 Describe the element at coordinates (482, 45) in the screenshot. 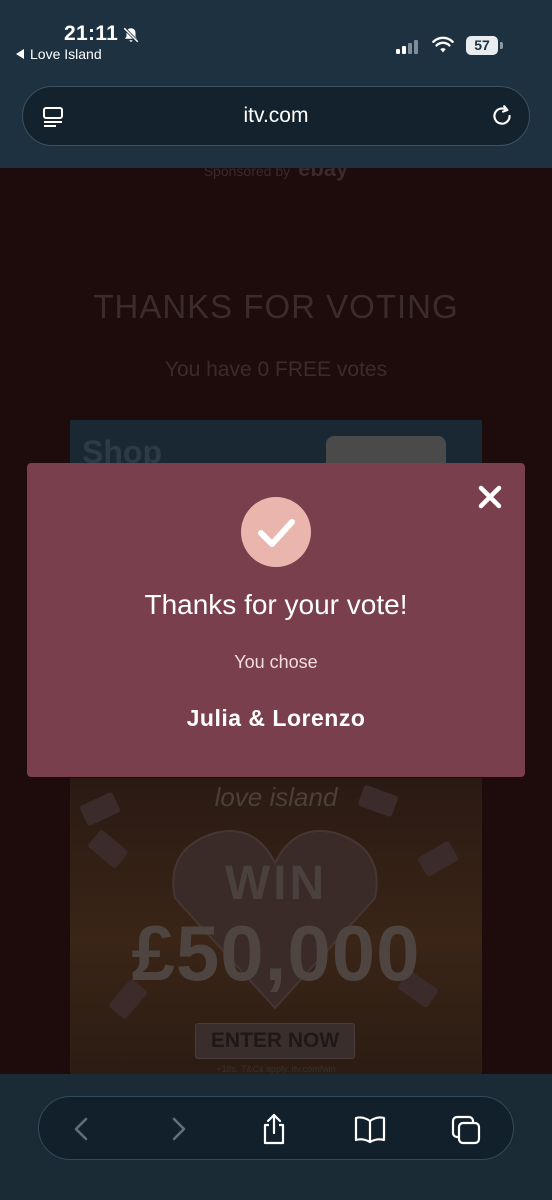

I see `battery-icon: 57` at that location.